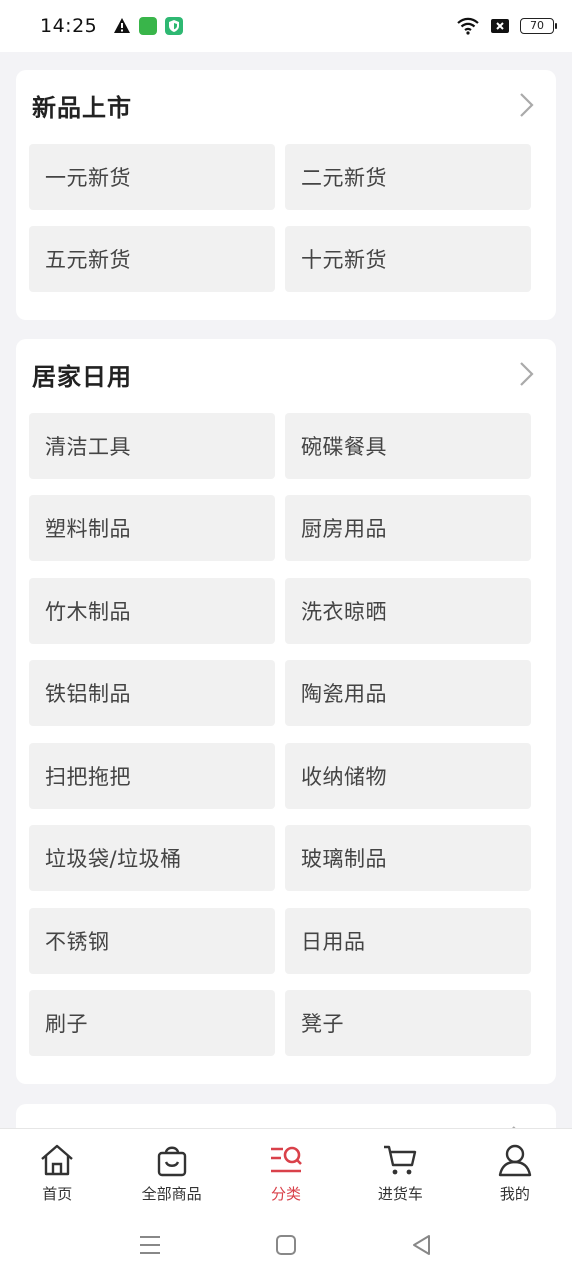  Describe the element at coordinates (286, 1194) in the screenshot. I see `tab-label: 分类` at that location.